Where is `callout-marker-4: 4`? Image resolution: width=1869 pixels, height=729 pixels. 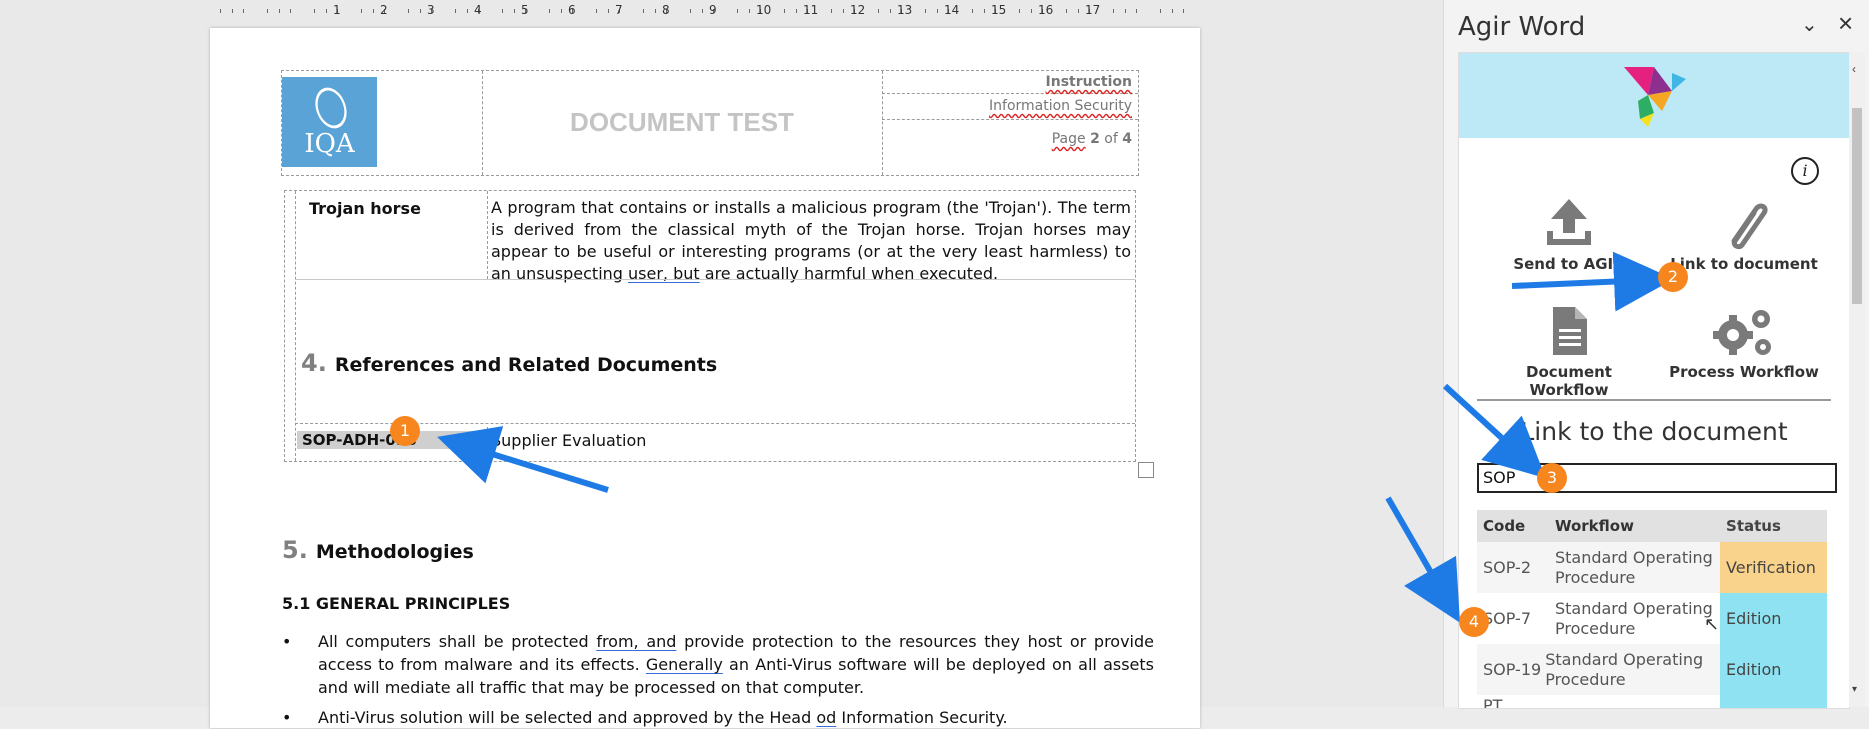
callout-marker-4: 4 is located at coordinates (1474, 622).